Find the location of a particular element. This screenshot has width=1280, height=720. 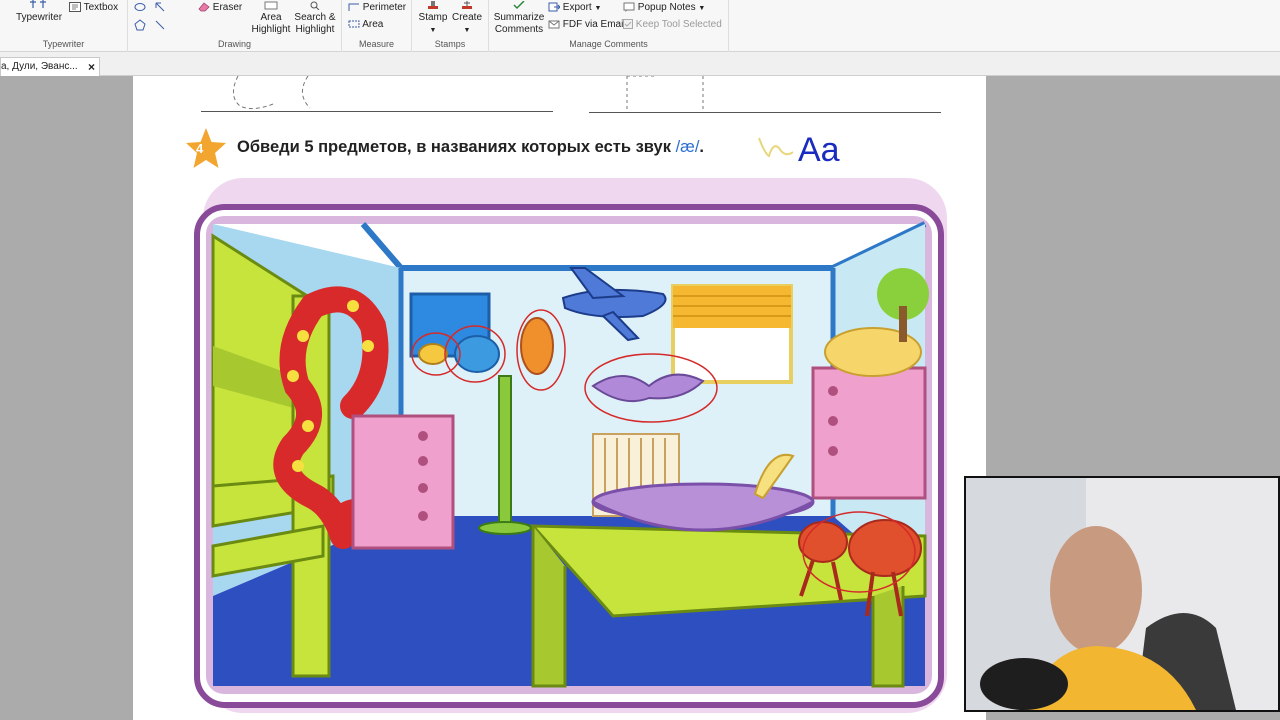

dotted-letter-e is located at coordinates (665, 93).